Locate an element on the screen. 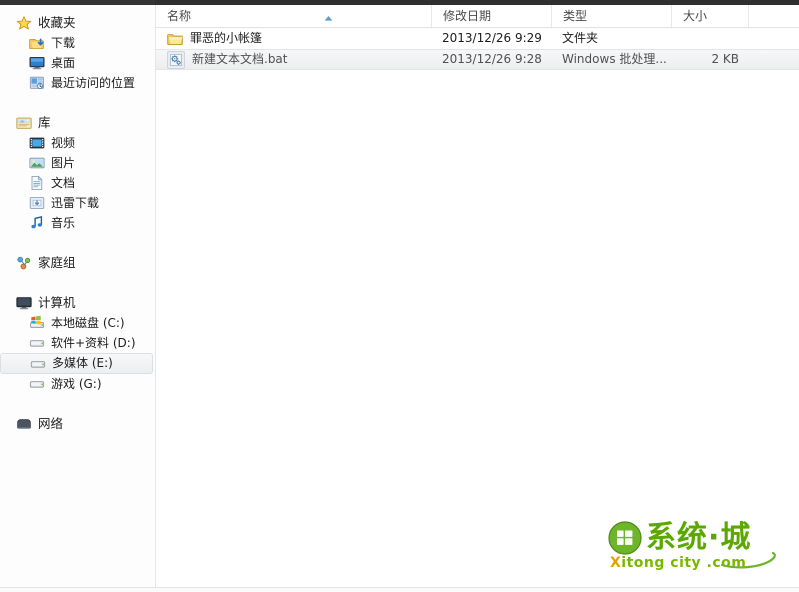 The image size is (799, 592). nav-group-network: 网络 is located at coordinates (77, 424).